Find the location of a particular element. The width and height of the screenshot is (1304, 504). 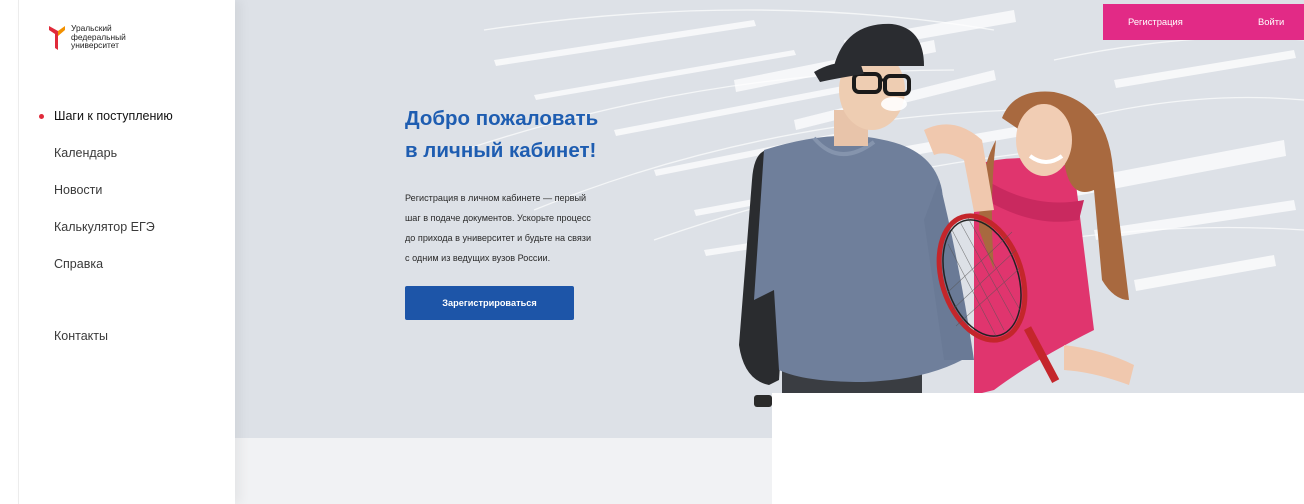

sidebar-item-calendar: Календарь is located at coordinates (68, 153).